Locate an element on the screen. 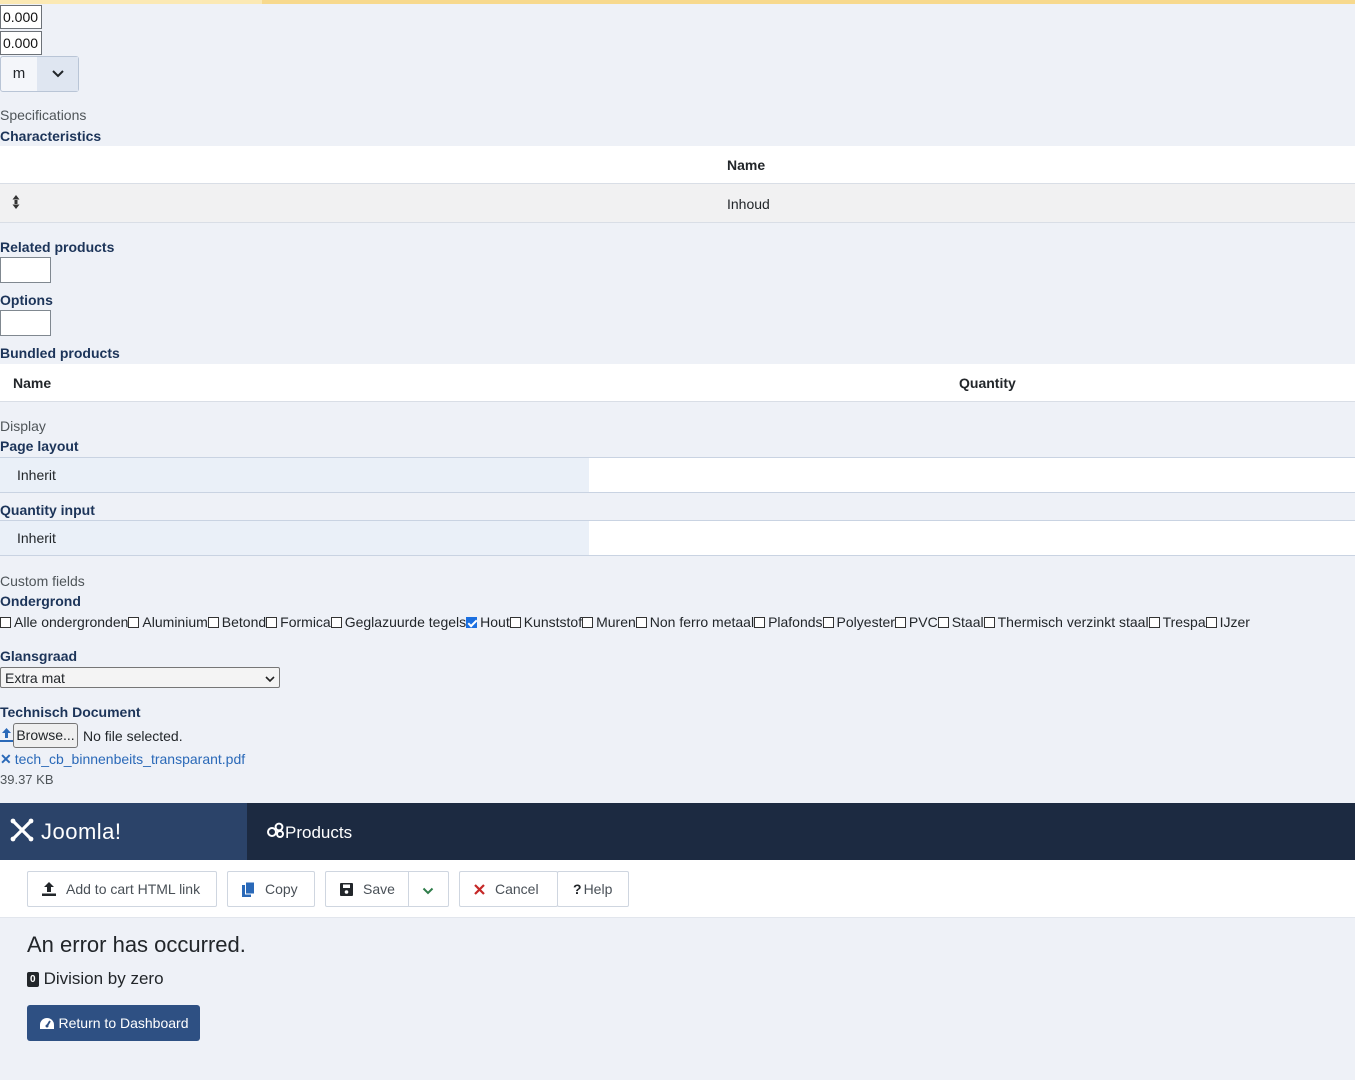 Image resolution: width=1355 pixels, height=1080 pixels. copy-button: Copy is located at coordinates (271, 889).